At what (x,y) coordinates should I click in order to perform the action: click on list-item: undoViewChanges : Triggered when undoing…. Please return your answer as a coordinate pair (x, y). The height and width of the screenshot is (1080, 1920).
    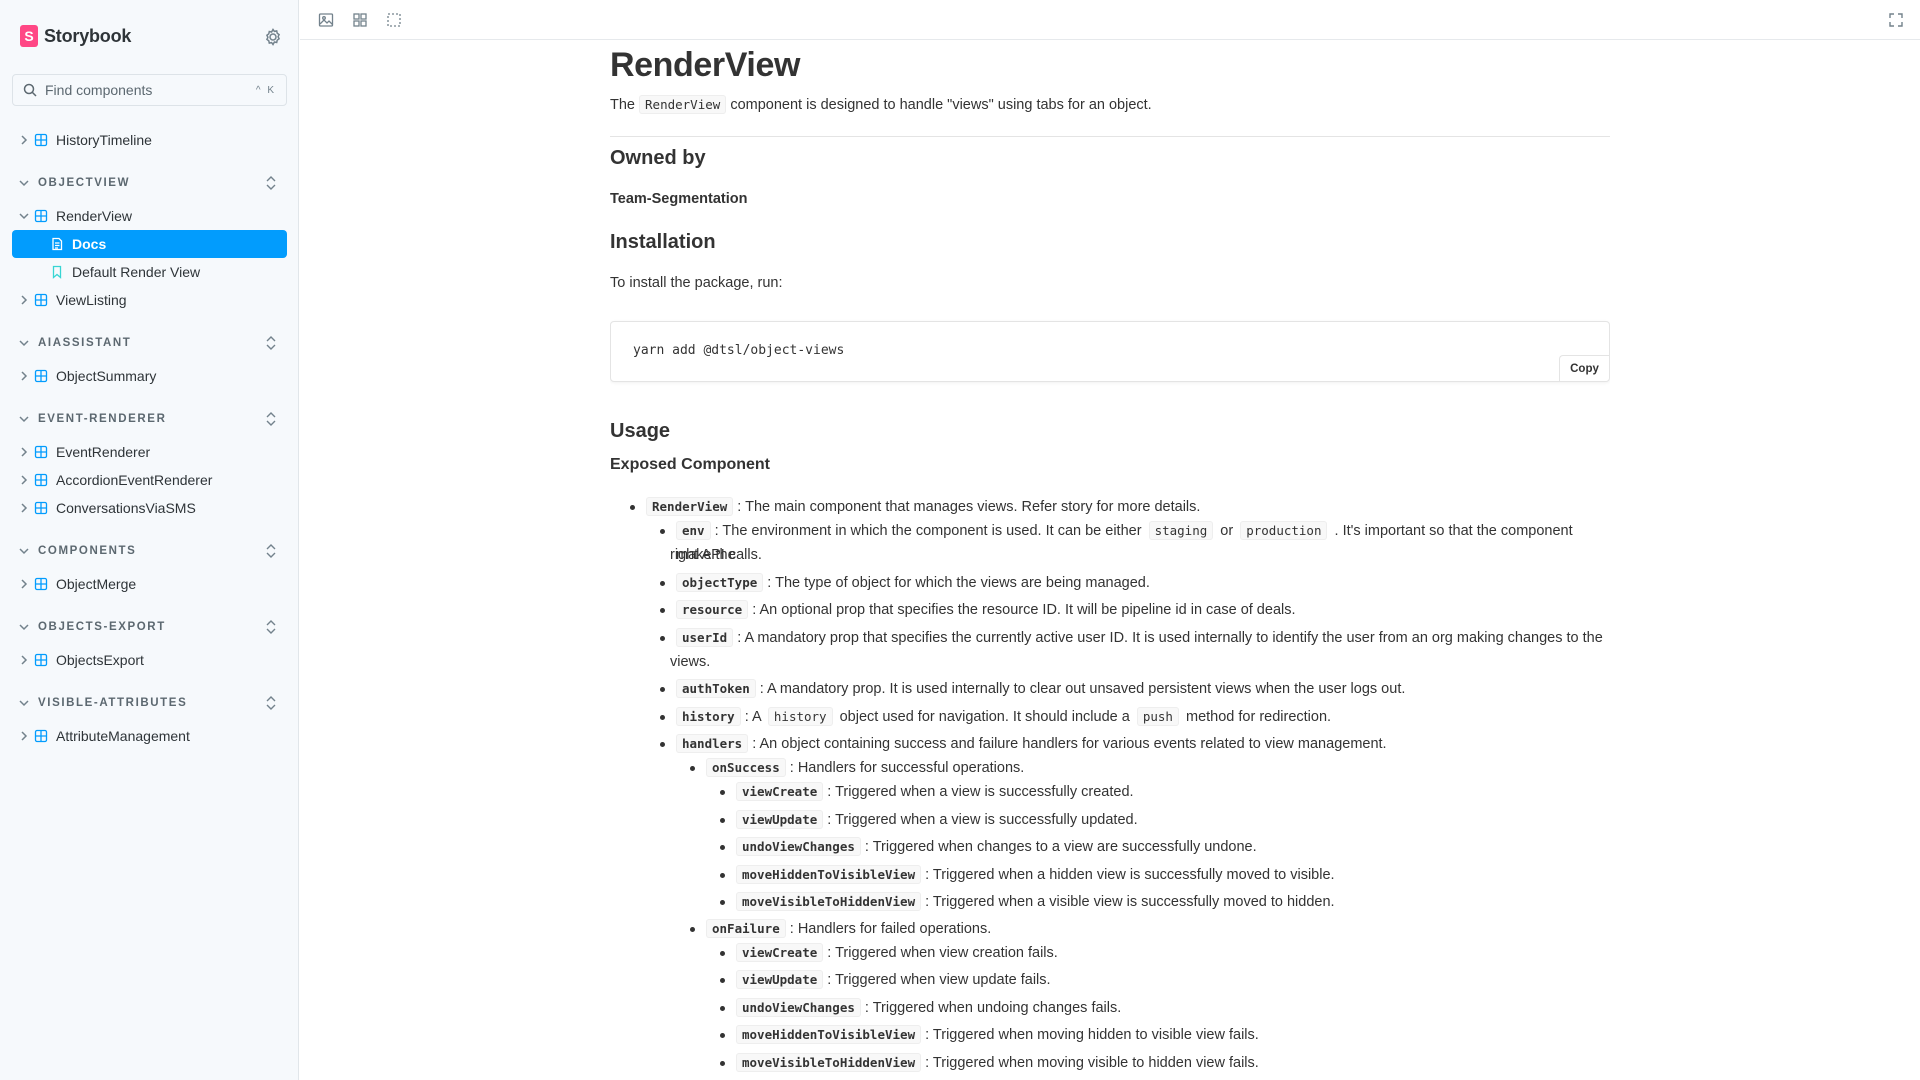
    Looking at the image, I should click on (921, 1008).